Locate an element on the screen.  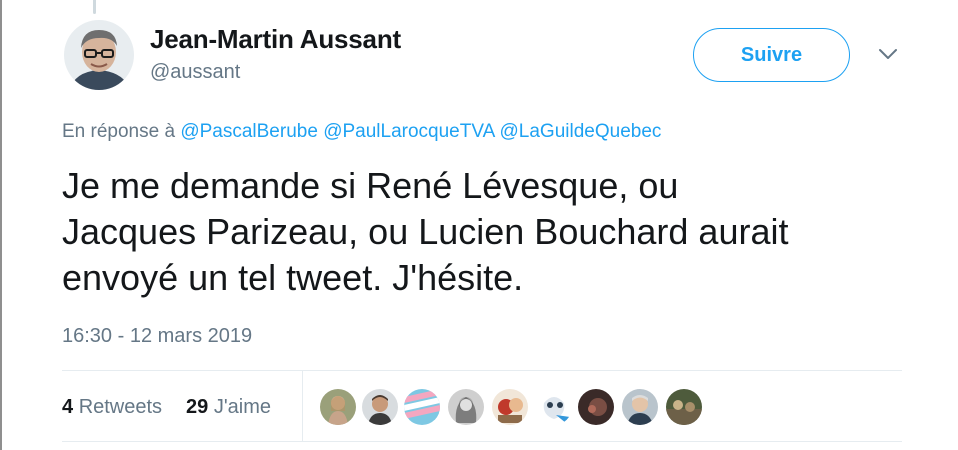
mention-link-laguildequebec: @LaGuildeQuebec is located at coordinates (581, 131).